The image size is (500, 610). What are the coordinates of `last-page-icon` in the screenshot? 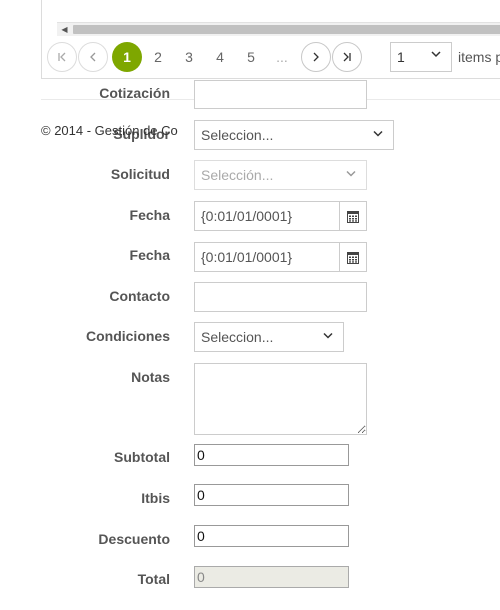 It's located at (347, 57).